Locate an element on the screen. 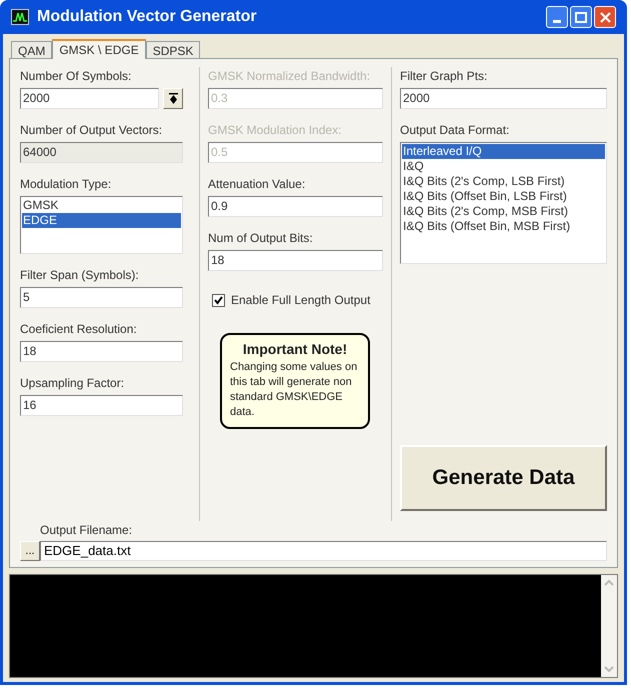  generate-data-button: Generate Data is located at coordinates (503, 478).